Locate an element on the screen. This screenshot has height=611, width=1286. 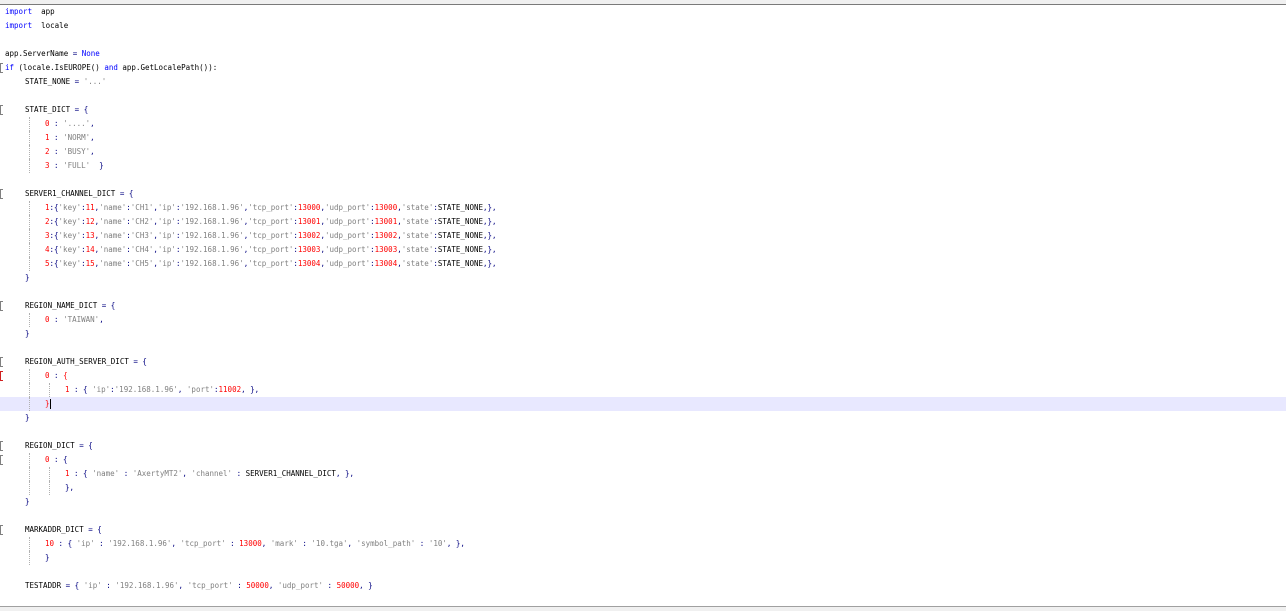
code-token: , is located at coordinates (273, 585).